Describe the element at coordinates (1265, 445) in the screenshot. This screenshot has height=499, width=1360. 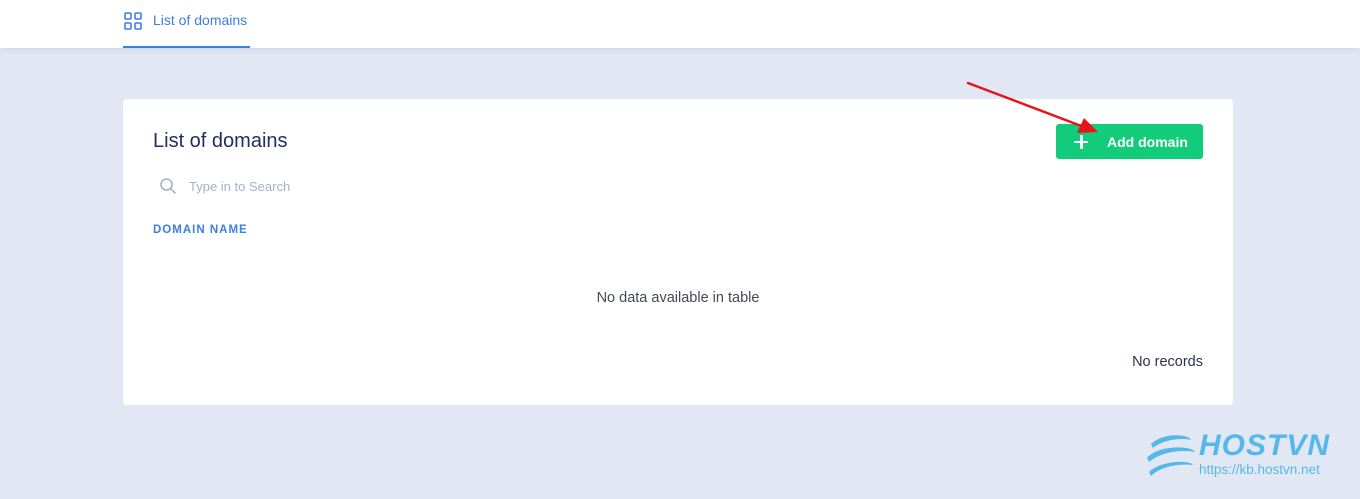
I see `watermark-brand: HOSTVN` at that location.